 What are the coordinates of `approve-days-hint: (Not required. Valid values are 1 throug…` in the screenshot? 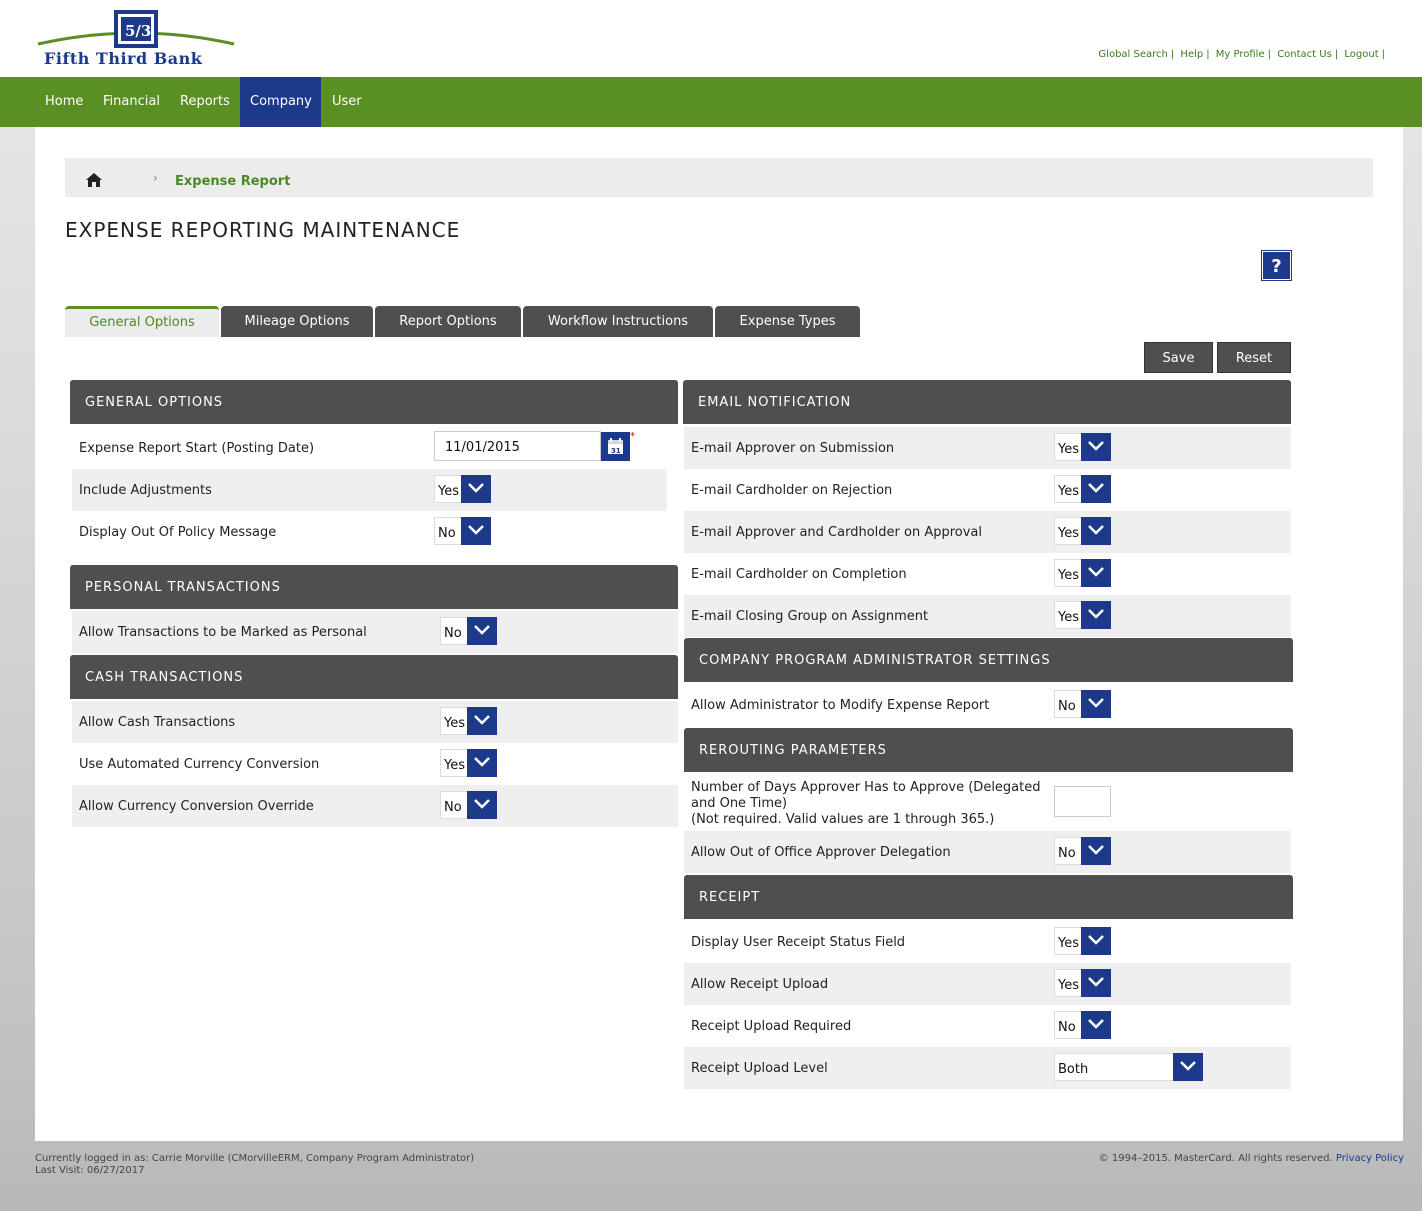 It's located at (843, 819).